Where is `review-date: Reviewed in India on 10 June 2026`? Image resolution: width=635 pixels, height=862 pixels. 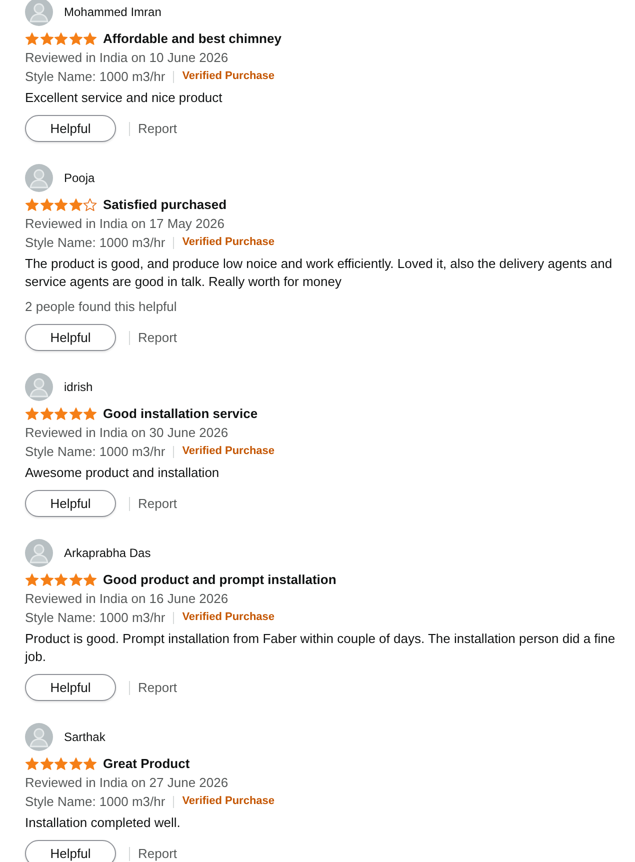
review-date: Reviewed in India on 10 June 2026 is located at coordinates (127, 58).